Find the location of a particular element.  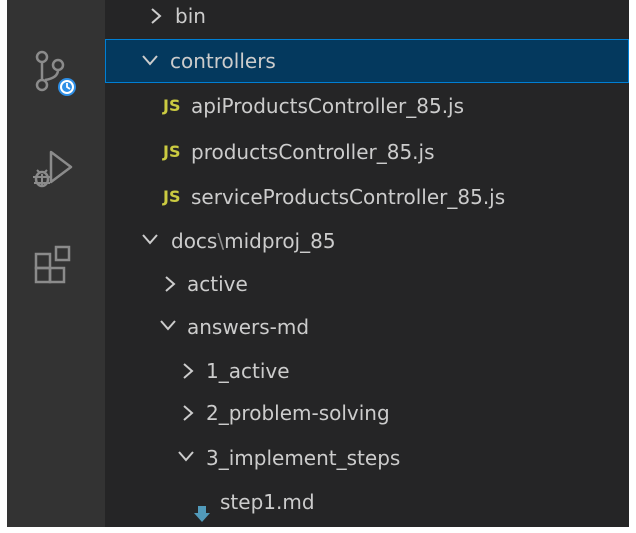

tree-folder-3-implement-steps: 3_implement_steps is located at coordinates (367, 458).